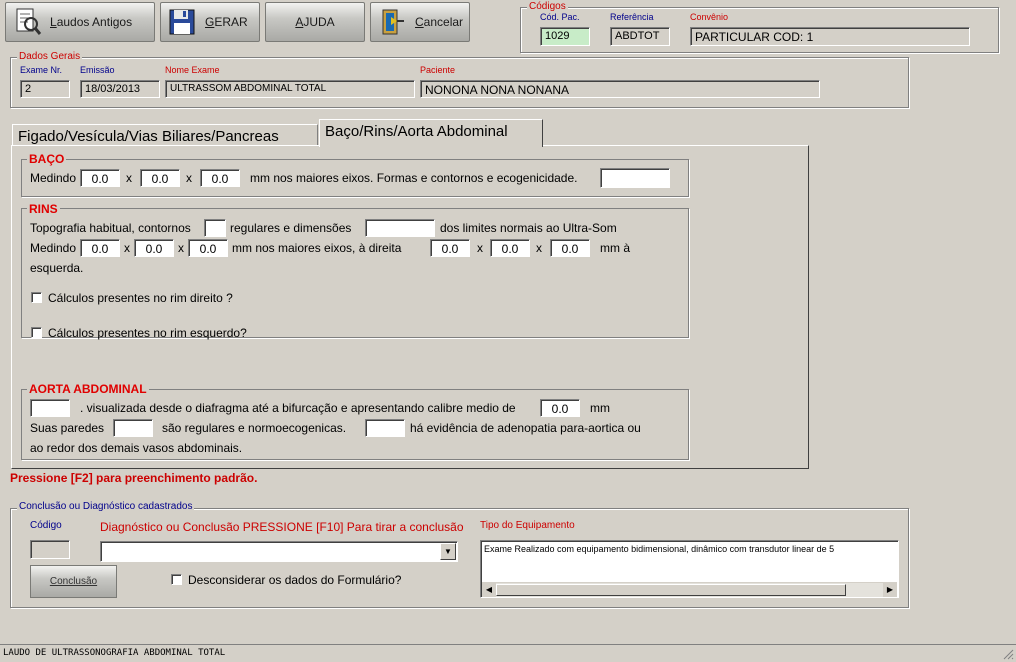 The width and height of the screenshot is (1016, 662). What do you see at coordinates (1008, 654) in the screenshot?
I see `resize-grip-icon` at bounding box center [1008, 654].